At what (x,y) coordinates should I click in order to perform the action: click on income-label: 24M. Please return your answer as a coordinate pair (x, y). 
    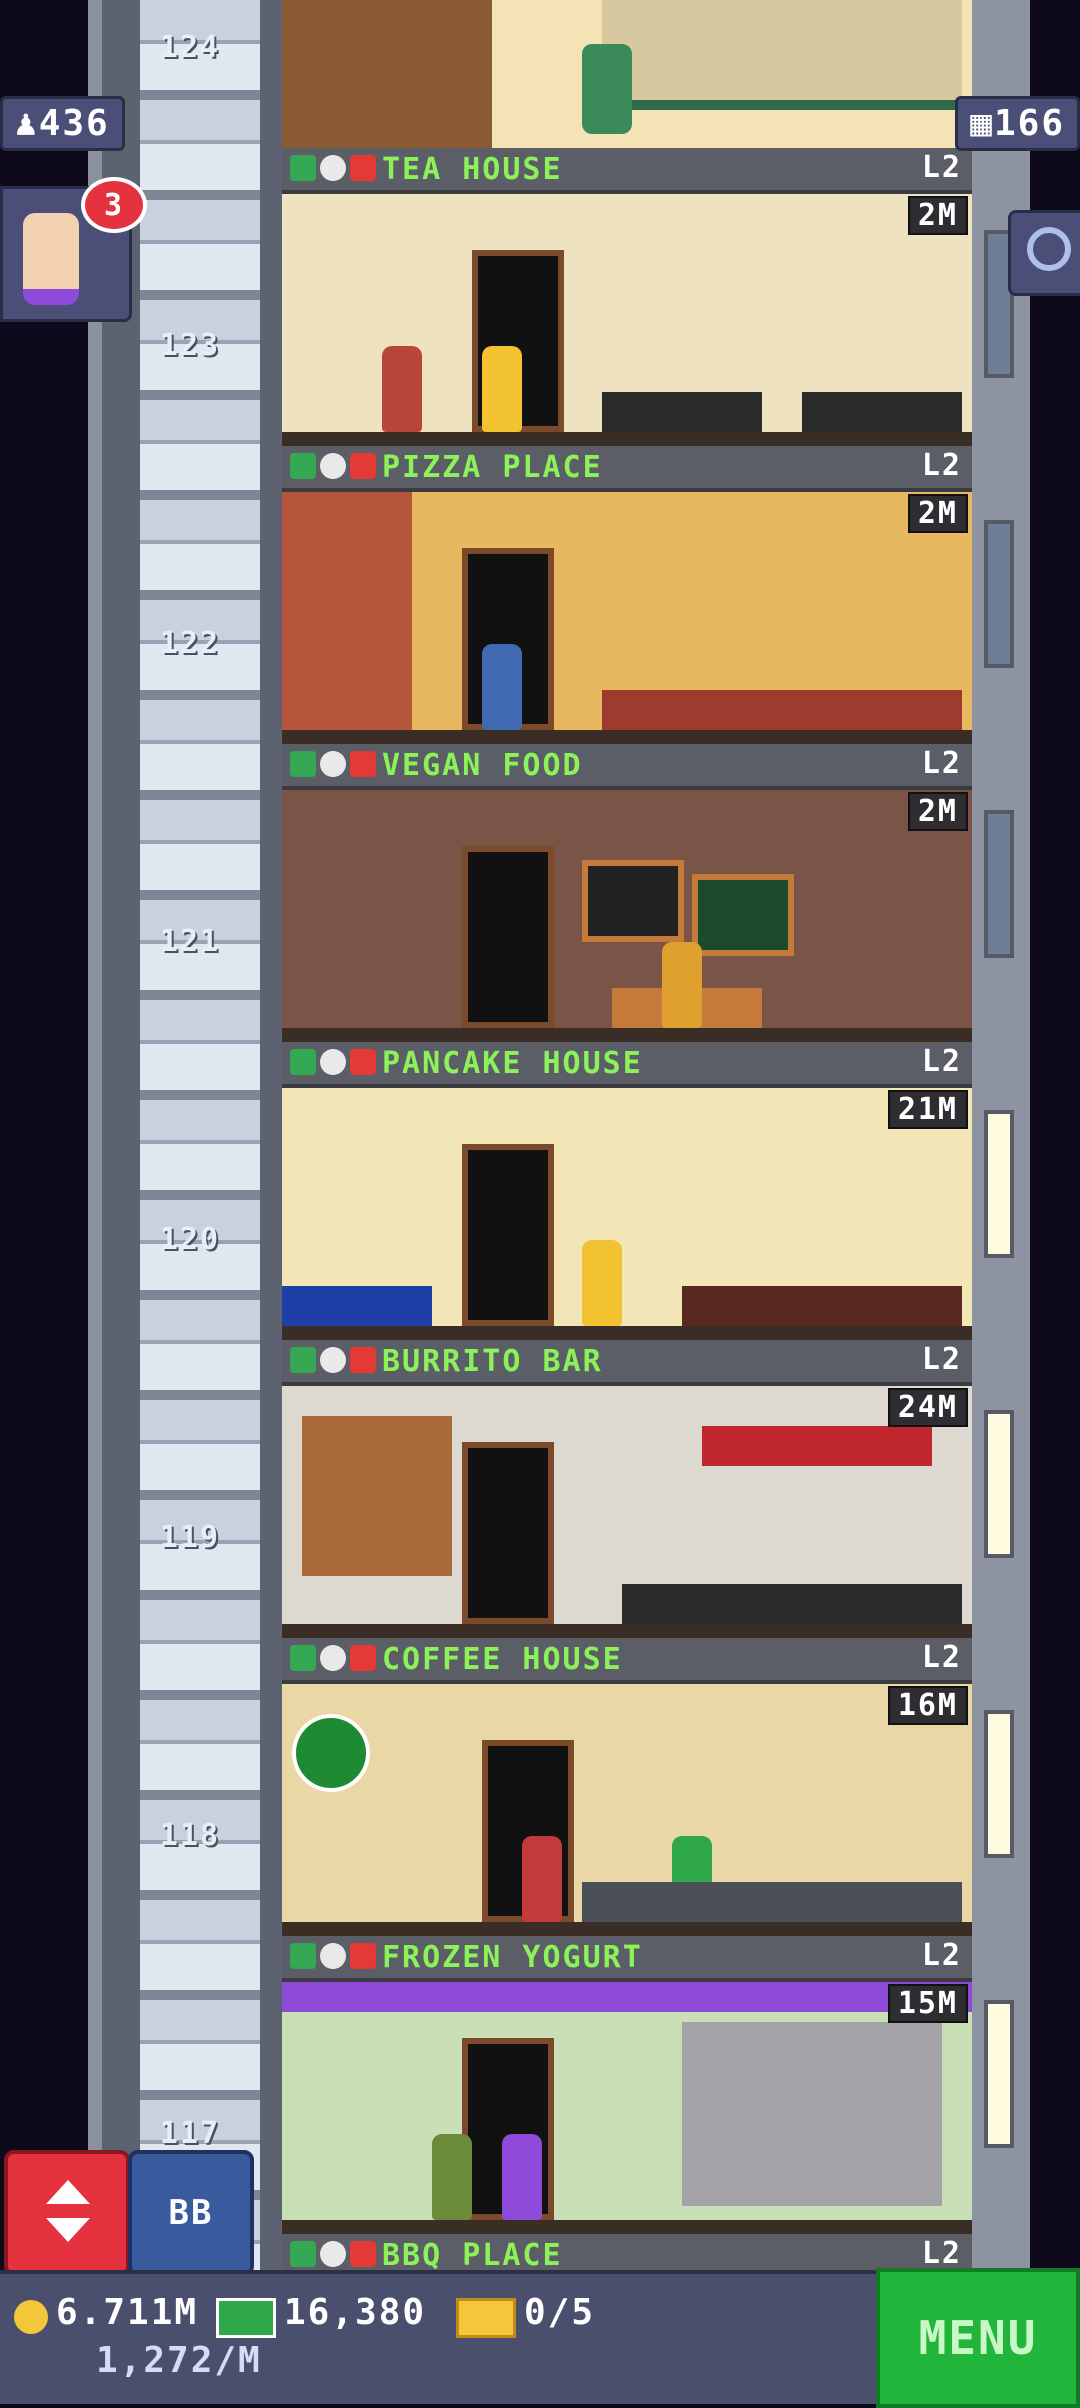
    Looking at the image, I should click on (927, 1407).